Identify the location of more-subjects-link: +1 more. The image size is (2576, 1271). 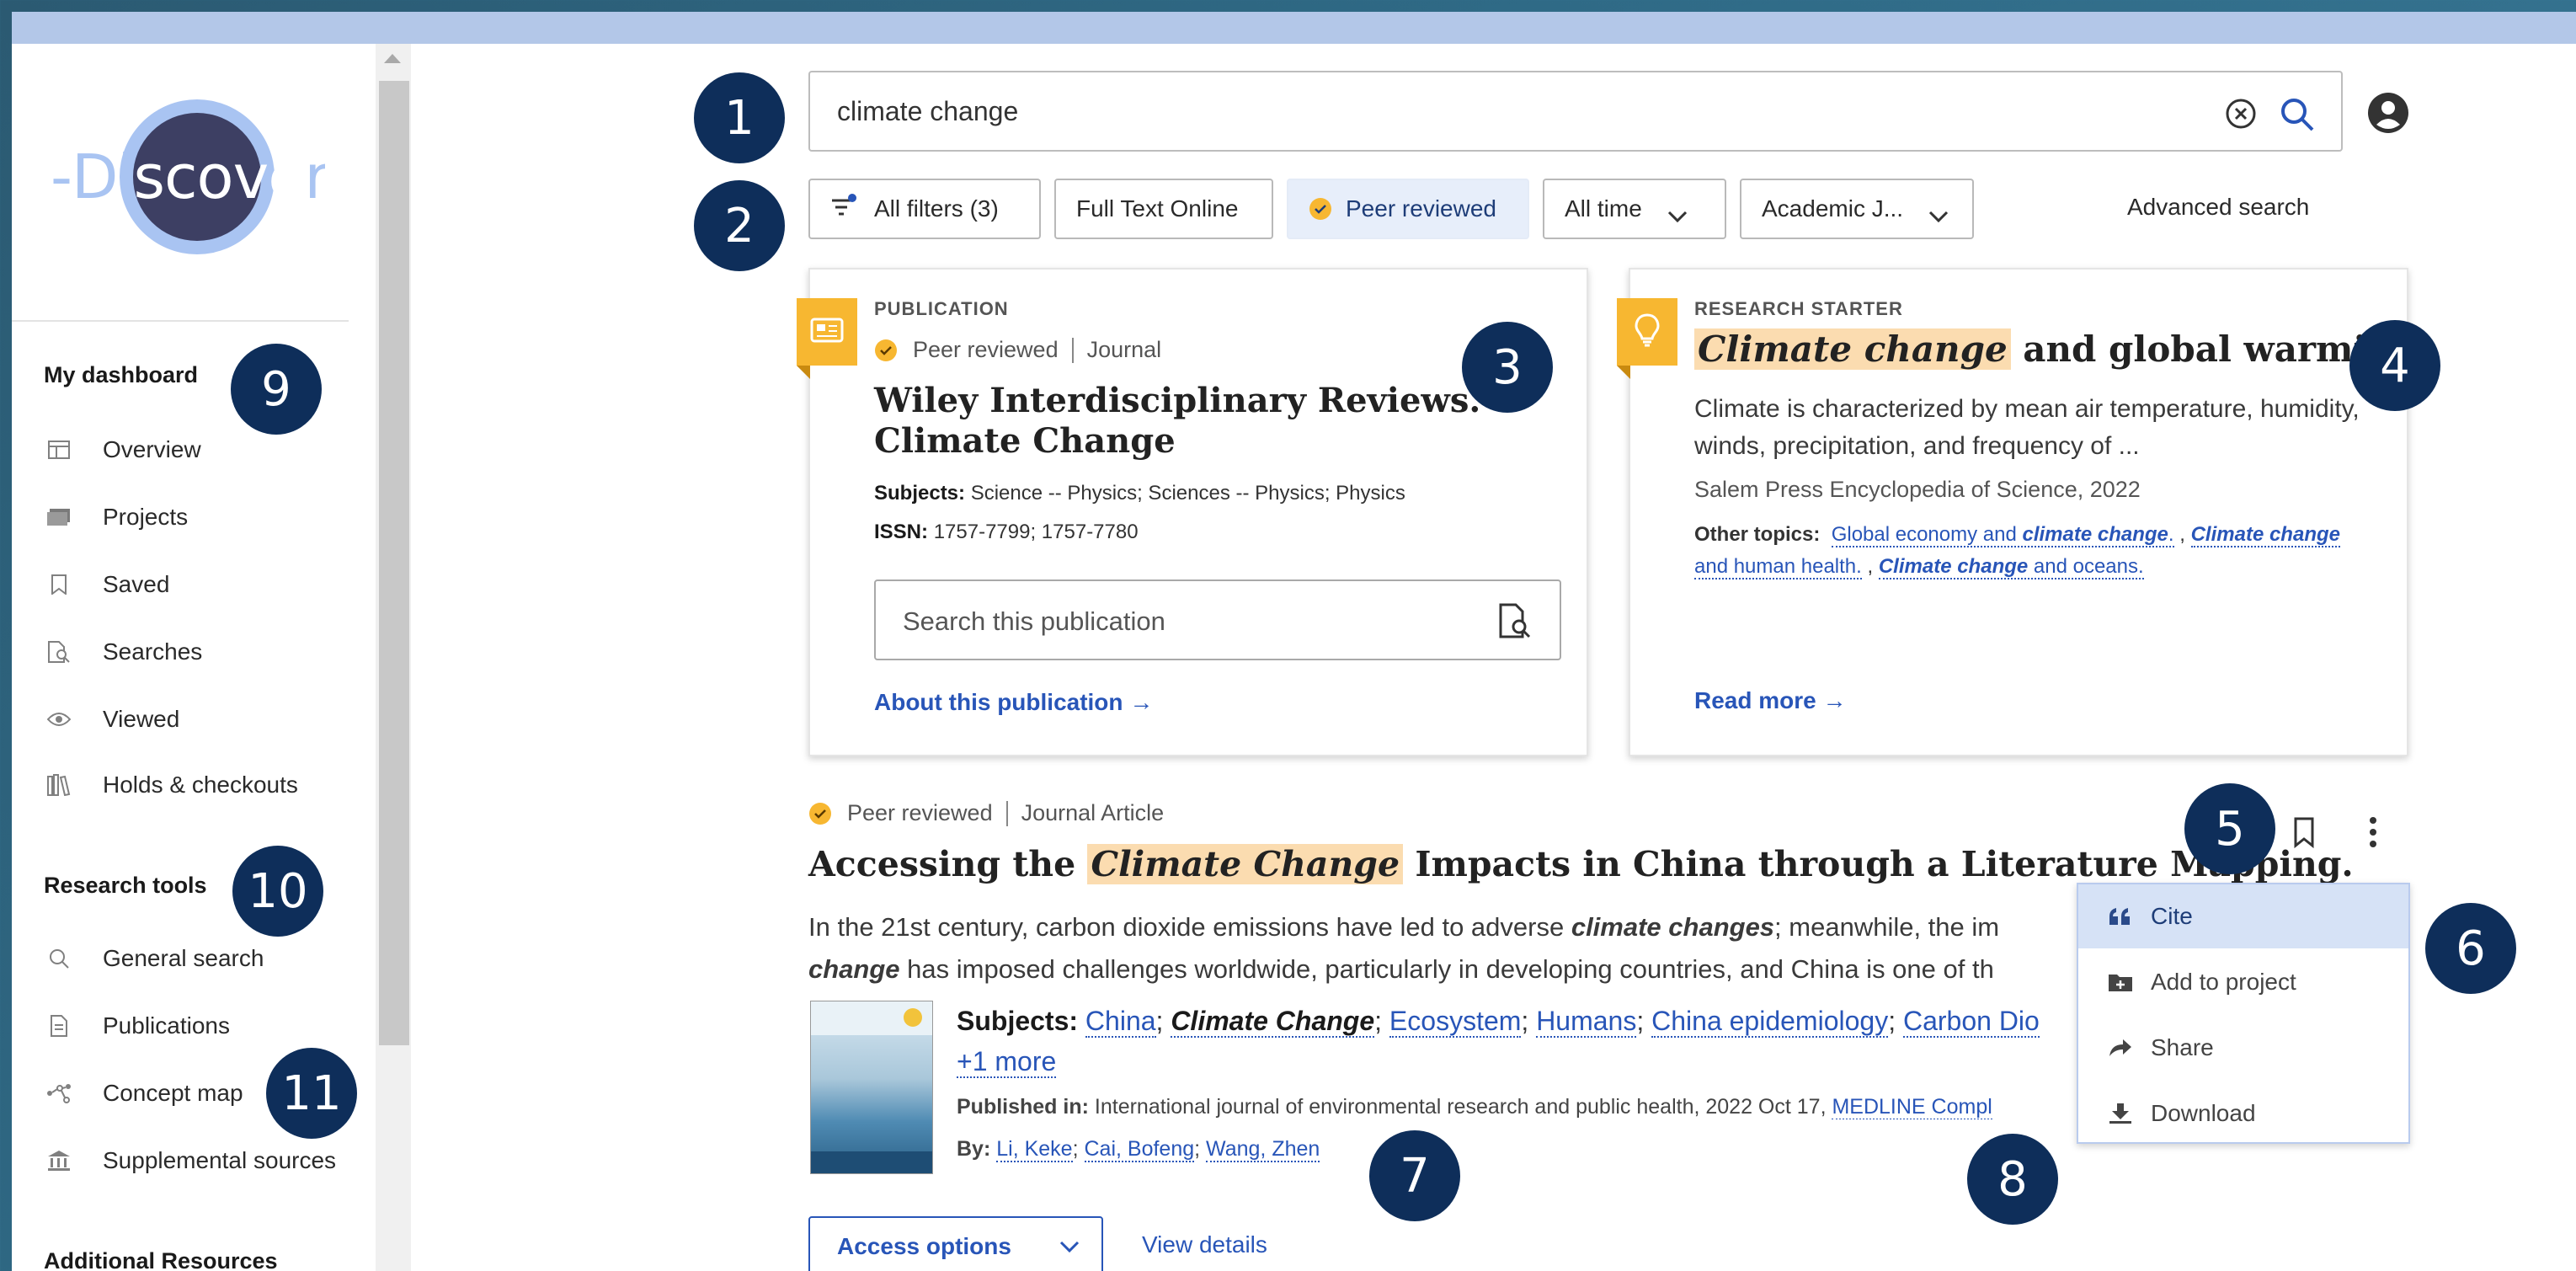
(1007, 1062).